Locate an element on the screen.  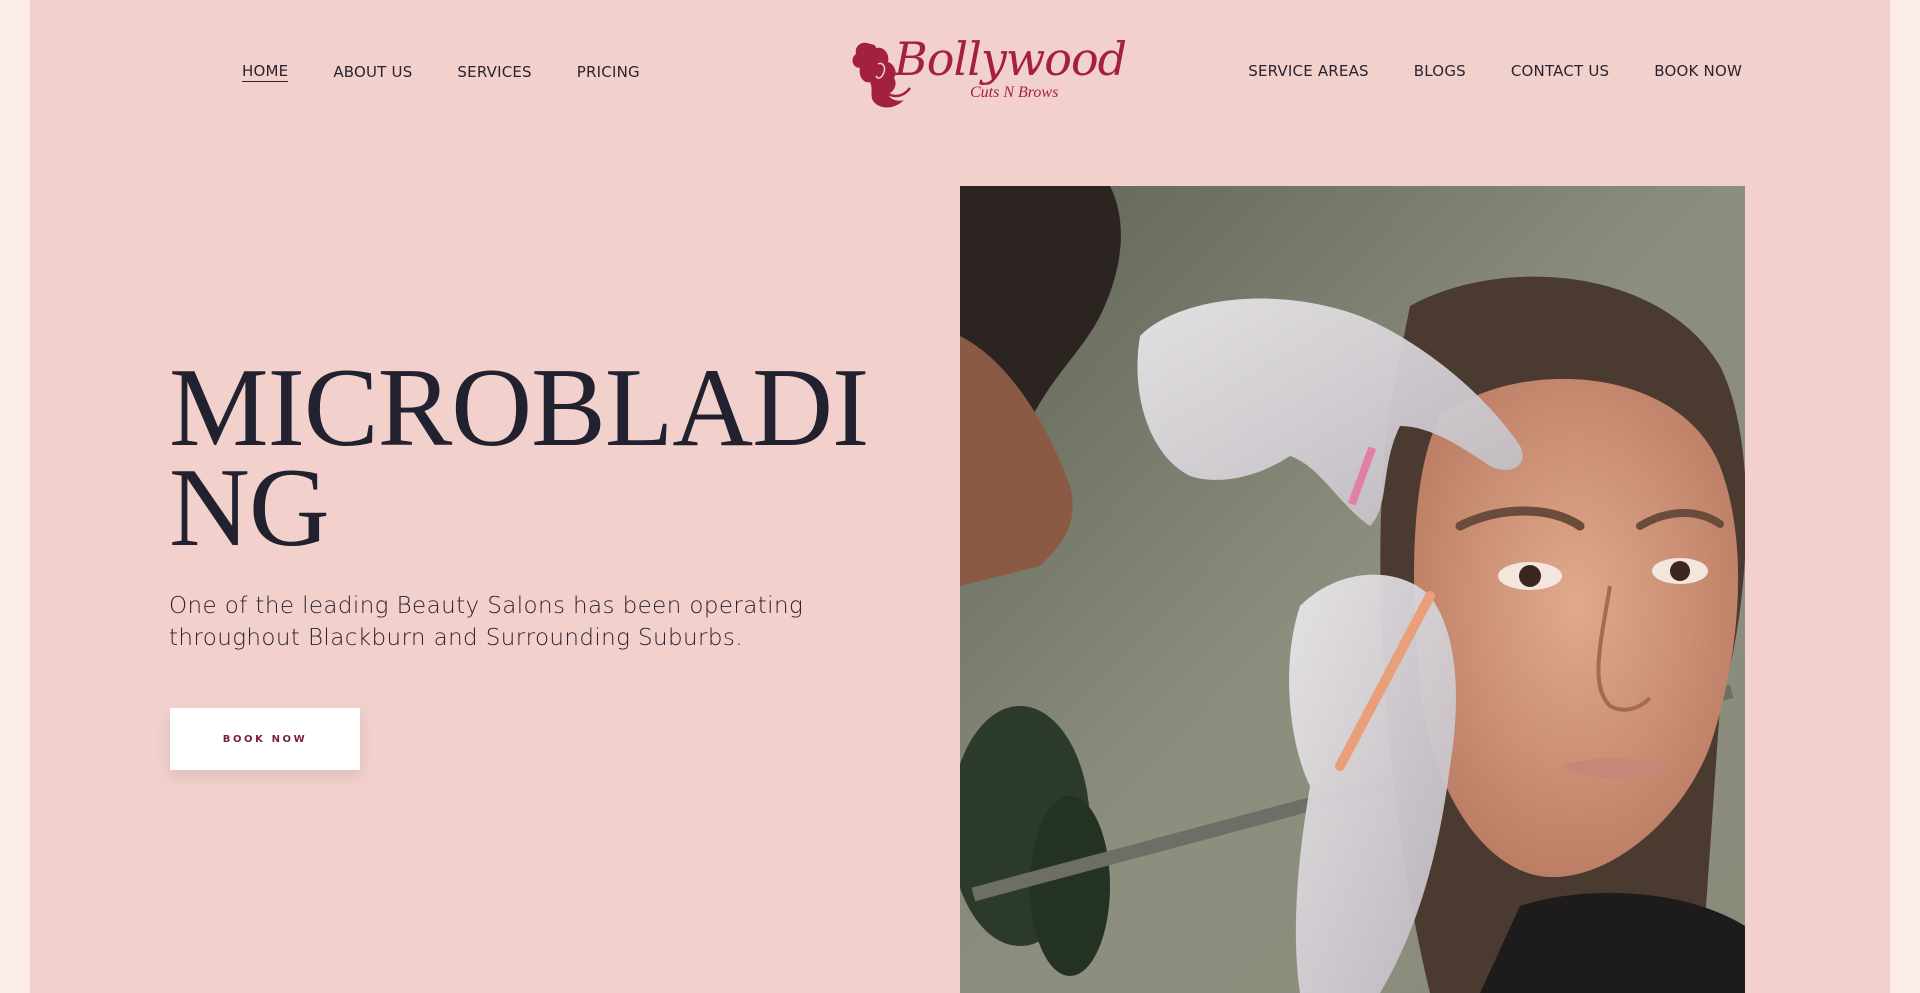
logo-tagline: Cuts N Brows is located at coordinates (1014, 92).